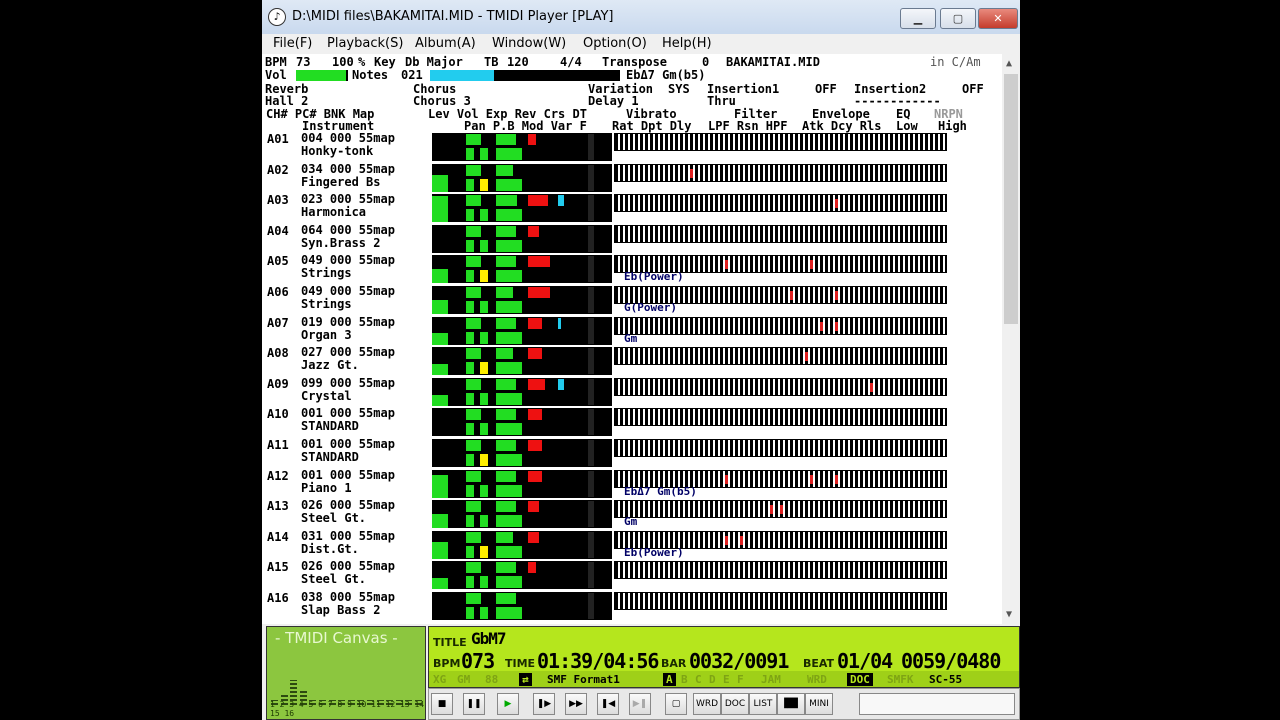  Describe the element at coordinates (615, 43) in the screenshot. I see `menu-option: Option(O)` at that location.